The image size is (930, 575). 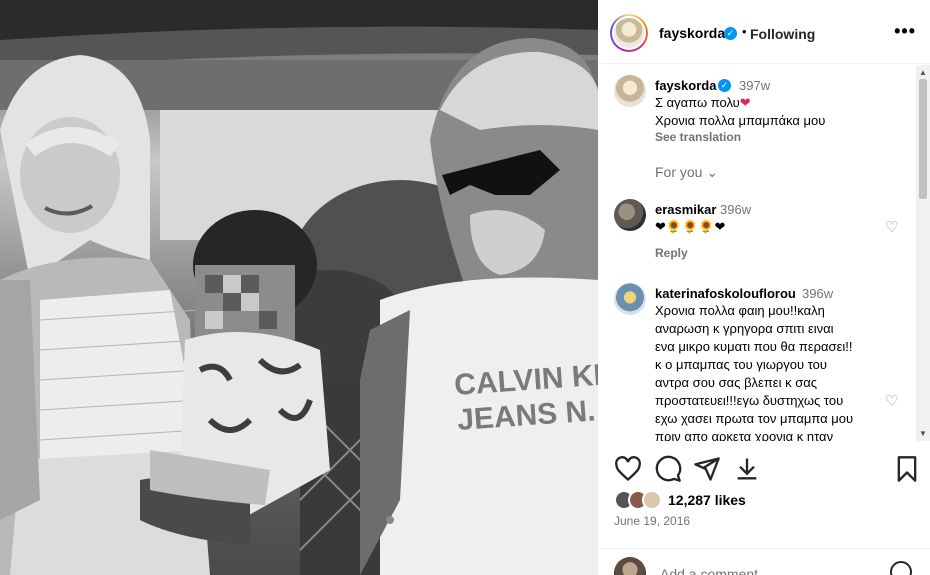 What do you see at coordinates (744, 328) in the screenshot?
I see `comment-line: αναρωση κ γρηγορα σπιτι ειναι` at bounding box center [744, 328].